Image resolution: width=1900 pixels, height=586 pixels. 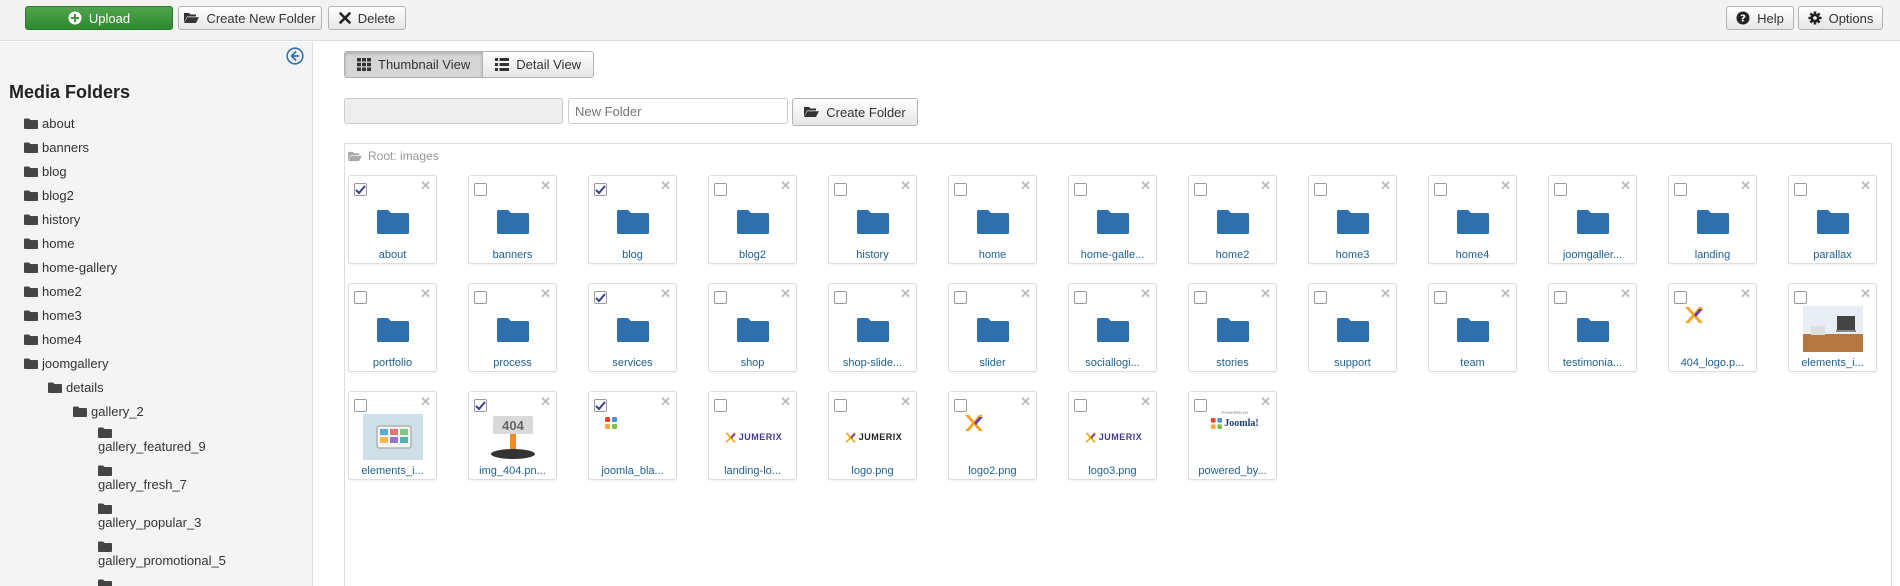 What do you see at coordinates (1760, 18) in the screenshot?
I see `help-button: ? Help` at bounding box center [1760, 18].